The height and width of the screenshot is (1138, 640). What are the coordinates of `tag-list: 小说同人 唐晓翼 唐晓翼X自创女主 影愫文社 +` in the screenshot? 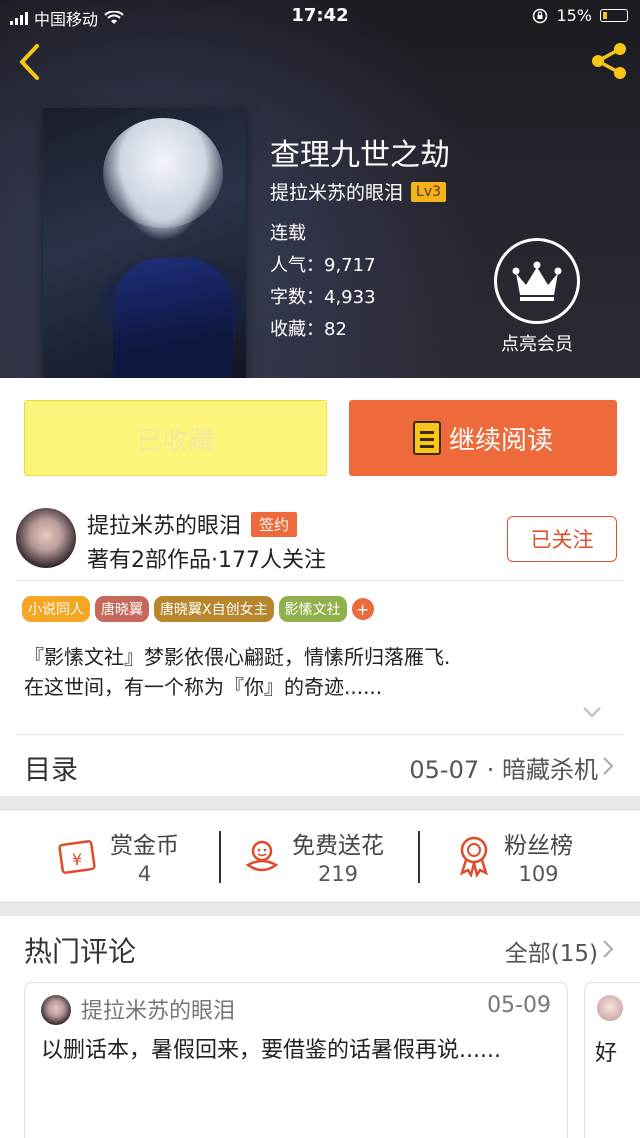 It's located at (198, 609).